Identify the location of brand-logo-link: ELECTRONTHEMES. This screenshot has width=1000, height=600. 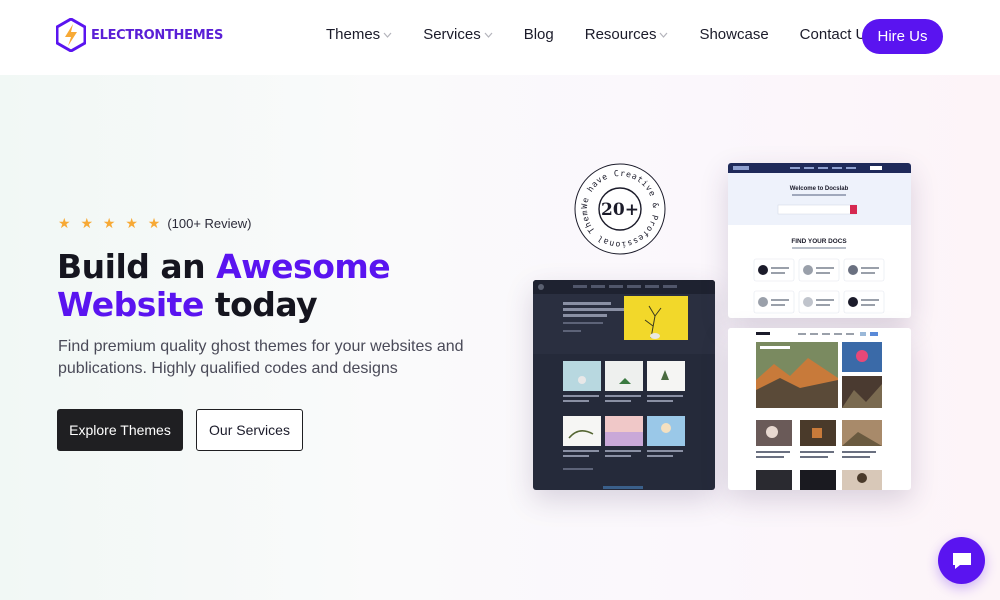
(139, 35).